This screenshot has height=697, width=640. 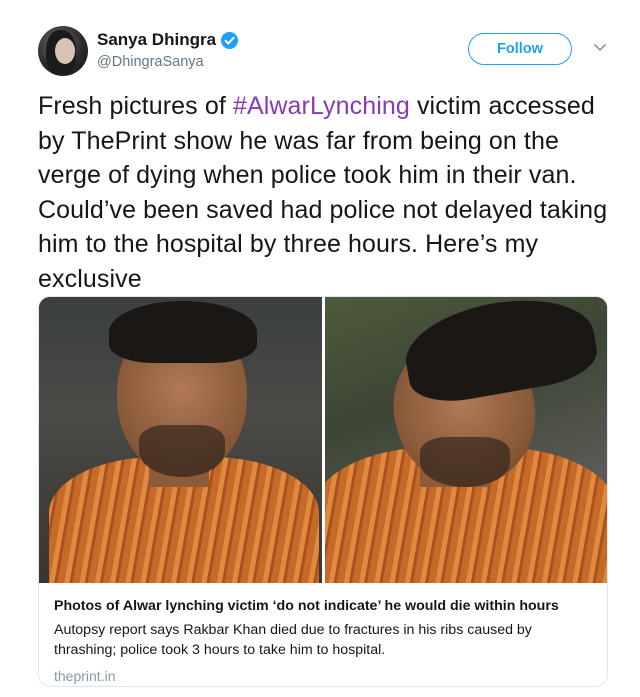 What do you see at coordinates (167, 62) in the screenshot?
I see `user-handle: @DhingraSanya` at bounding box center [167, 62].